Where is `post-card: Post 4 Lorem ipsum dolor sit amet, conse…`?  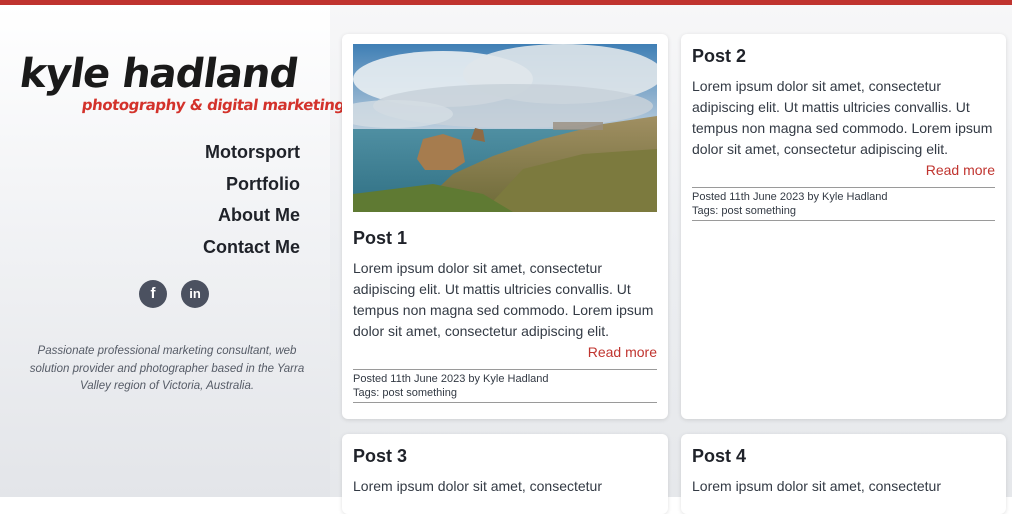
post-card: Post 4 Lorem ipsum dolor sit amet, conse… is located at coordinates (843, 474).